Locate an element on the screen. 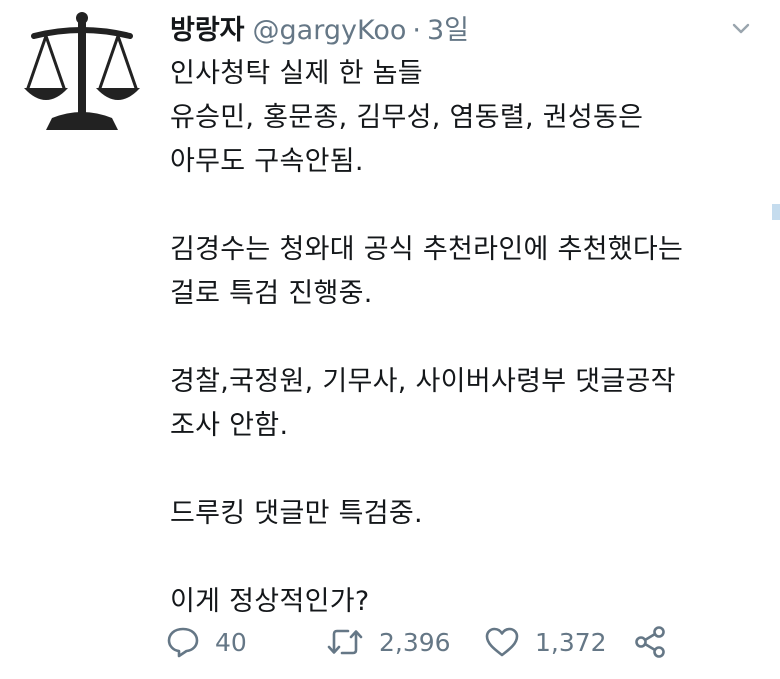 The width and height of the screenshot is (780, 679). tweet-header: 방랑자 @gargyKoo · 3일 is located at coordinates (319, 28).